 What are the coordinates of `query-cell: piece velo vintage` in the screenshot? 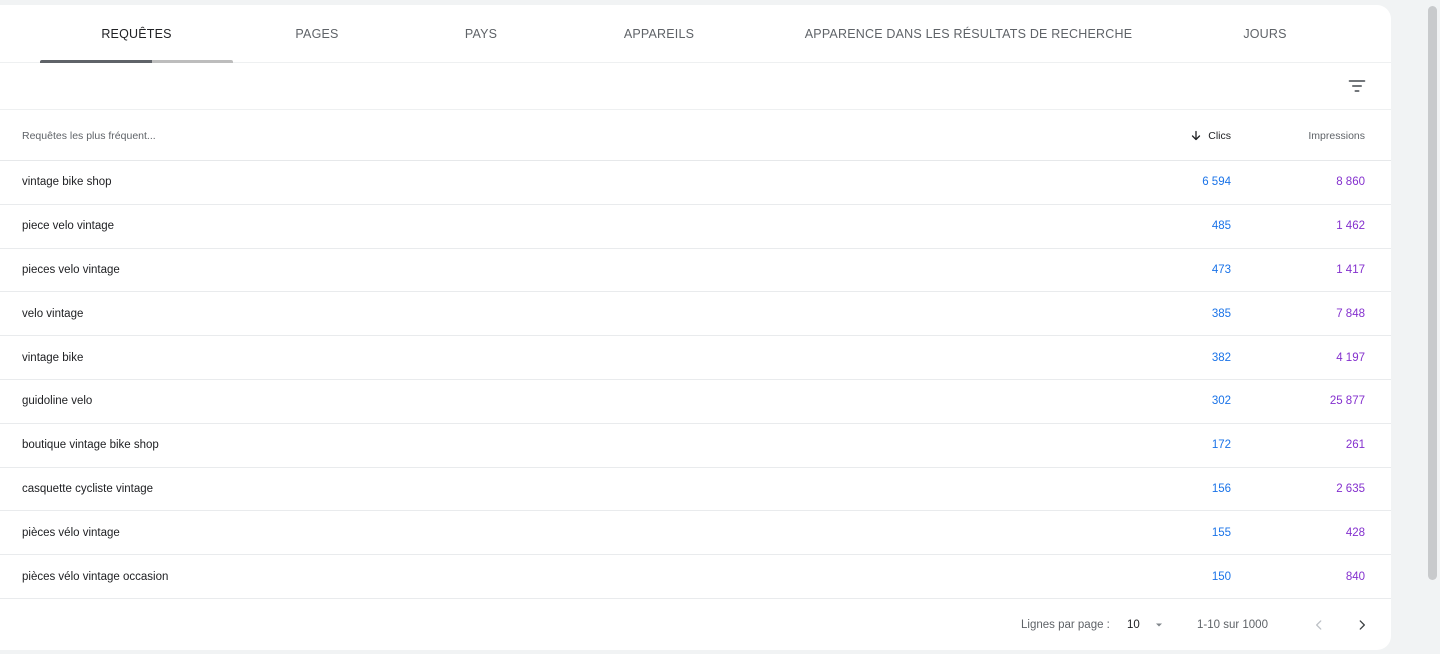 It's located at (68, 226).